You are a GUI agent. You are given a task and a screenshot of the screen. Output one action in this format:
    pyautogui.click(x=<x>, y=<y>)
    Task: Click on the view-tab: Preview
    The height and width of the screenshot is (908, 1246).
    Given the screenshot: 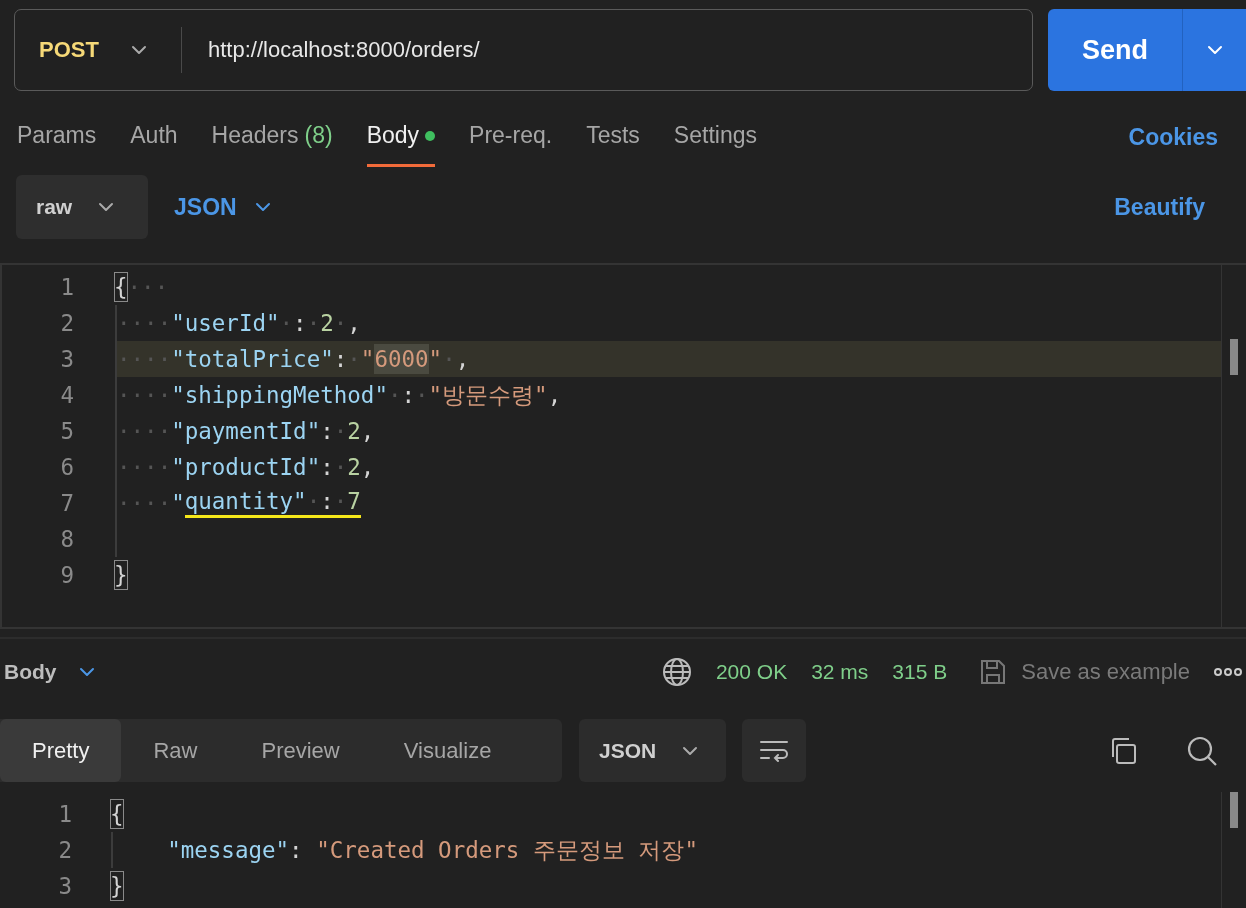 What is the action you would take?
    pyautogui.click(x=300, y=750)
    